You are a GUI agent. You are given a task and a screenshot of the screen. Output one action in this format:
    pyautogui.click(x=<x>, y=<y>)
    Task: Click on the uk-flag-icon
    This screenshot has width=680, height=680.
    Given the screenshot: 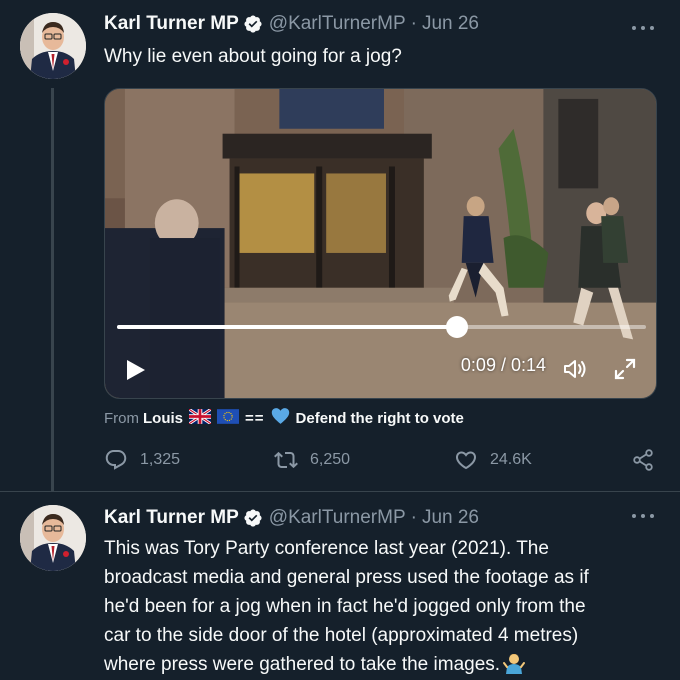 What is the action you would take?
    pyautogui.click(x=200, y=417)
    